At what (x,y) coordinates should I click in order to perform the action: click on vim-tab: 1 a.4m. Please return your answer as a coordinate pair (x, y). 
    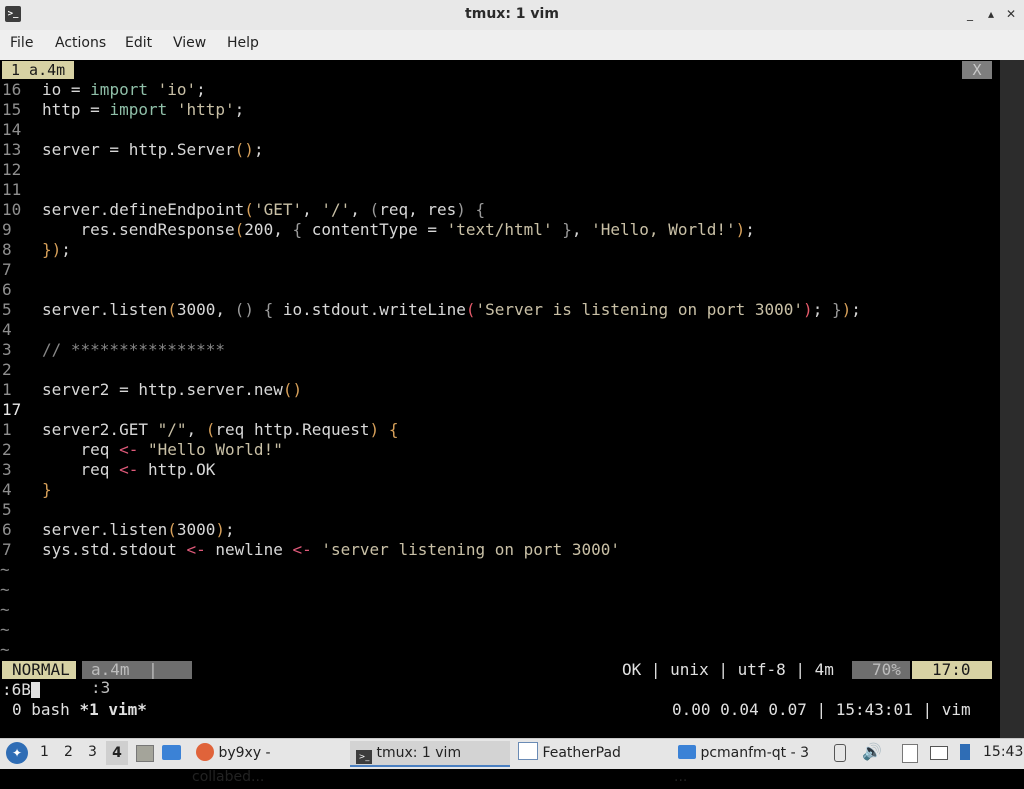
    Looking at the image, I should click on (38, 70).